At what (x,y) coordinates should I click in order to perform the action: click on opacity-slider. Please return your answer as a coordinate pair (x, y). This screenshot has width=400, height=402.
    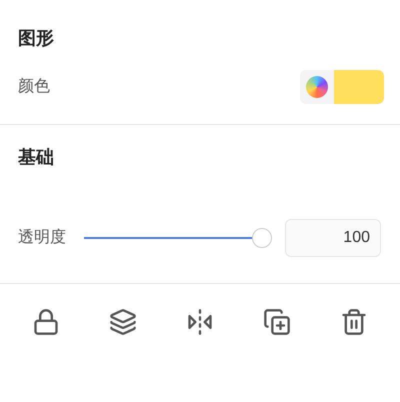
    Looking at the image, I should click on (178, 238).